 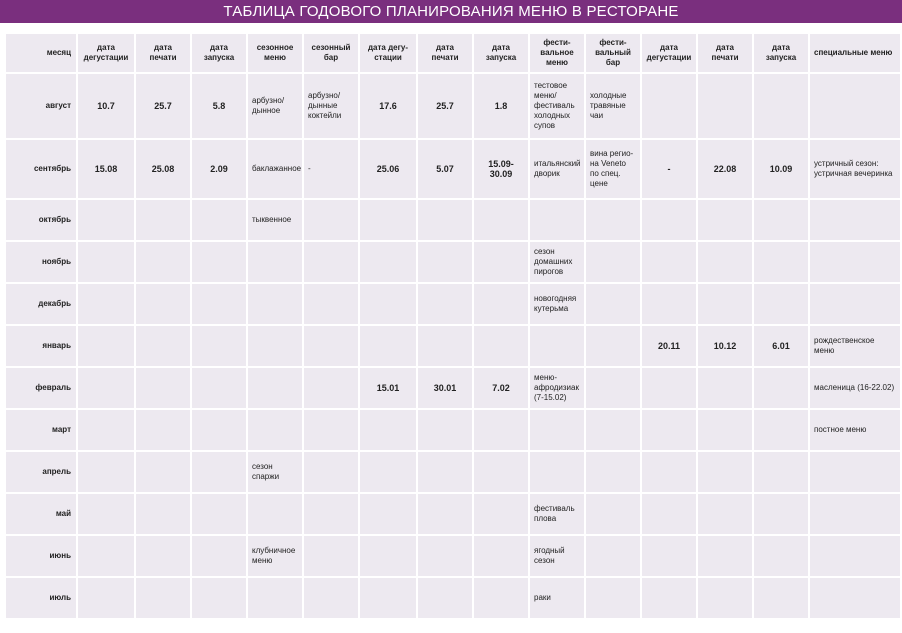 What do you see at coordinates (41, 169) in the screenshot?
I see `cell-month: сентябрь` at bounding box center [41, 169].